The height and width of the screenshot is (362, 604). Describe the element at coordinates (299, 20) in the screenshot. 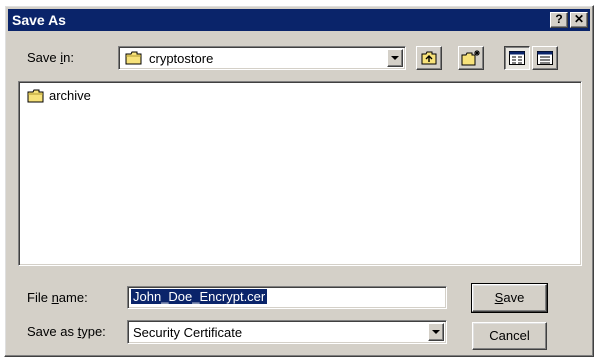

I see `title-bar: Save As ? ✕` at that location.